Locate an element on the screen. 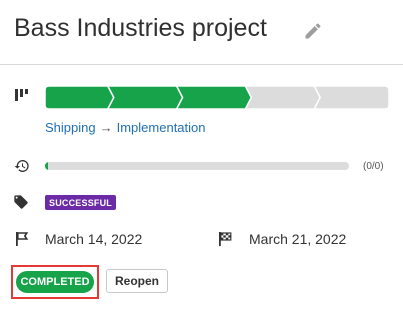 Image resolution: width=403 pixels, height=315 pixels. pipeline-stages is located at coordinates (217, 97).